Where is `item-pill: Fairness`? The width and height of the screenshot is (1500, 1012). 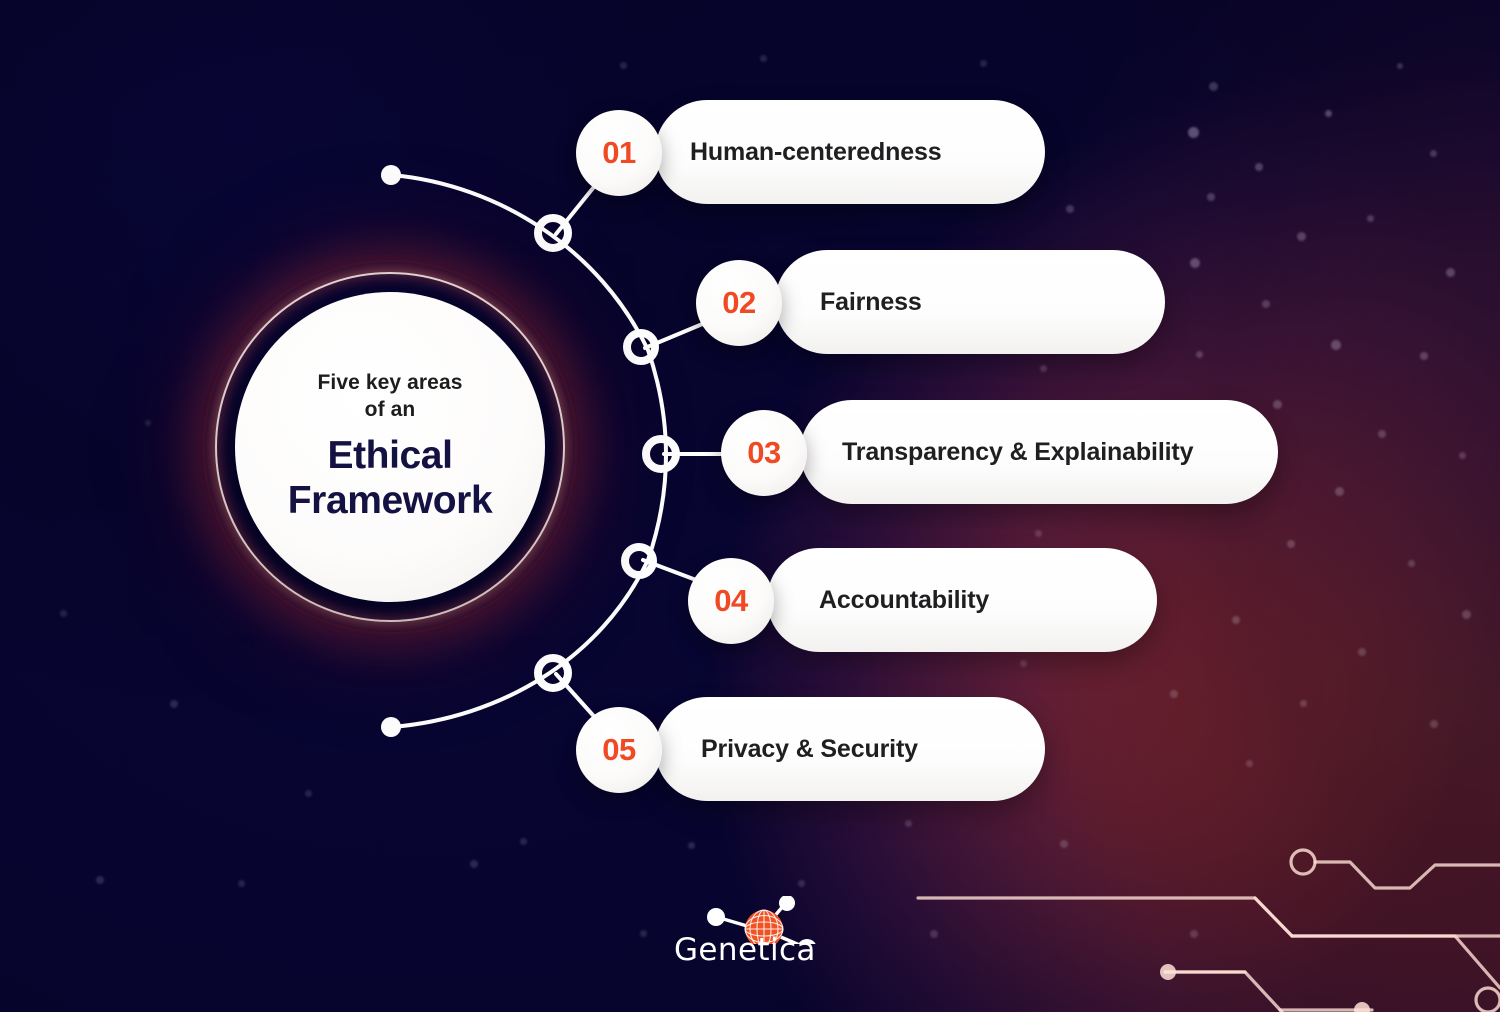
item-pill: Fairness is located at coordinates (970, 302).